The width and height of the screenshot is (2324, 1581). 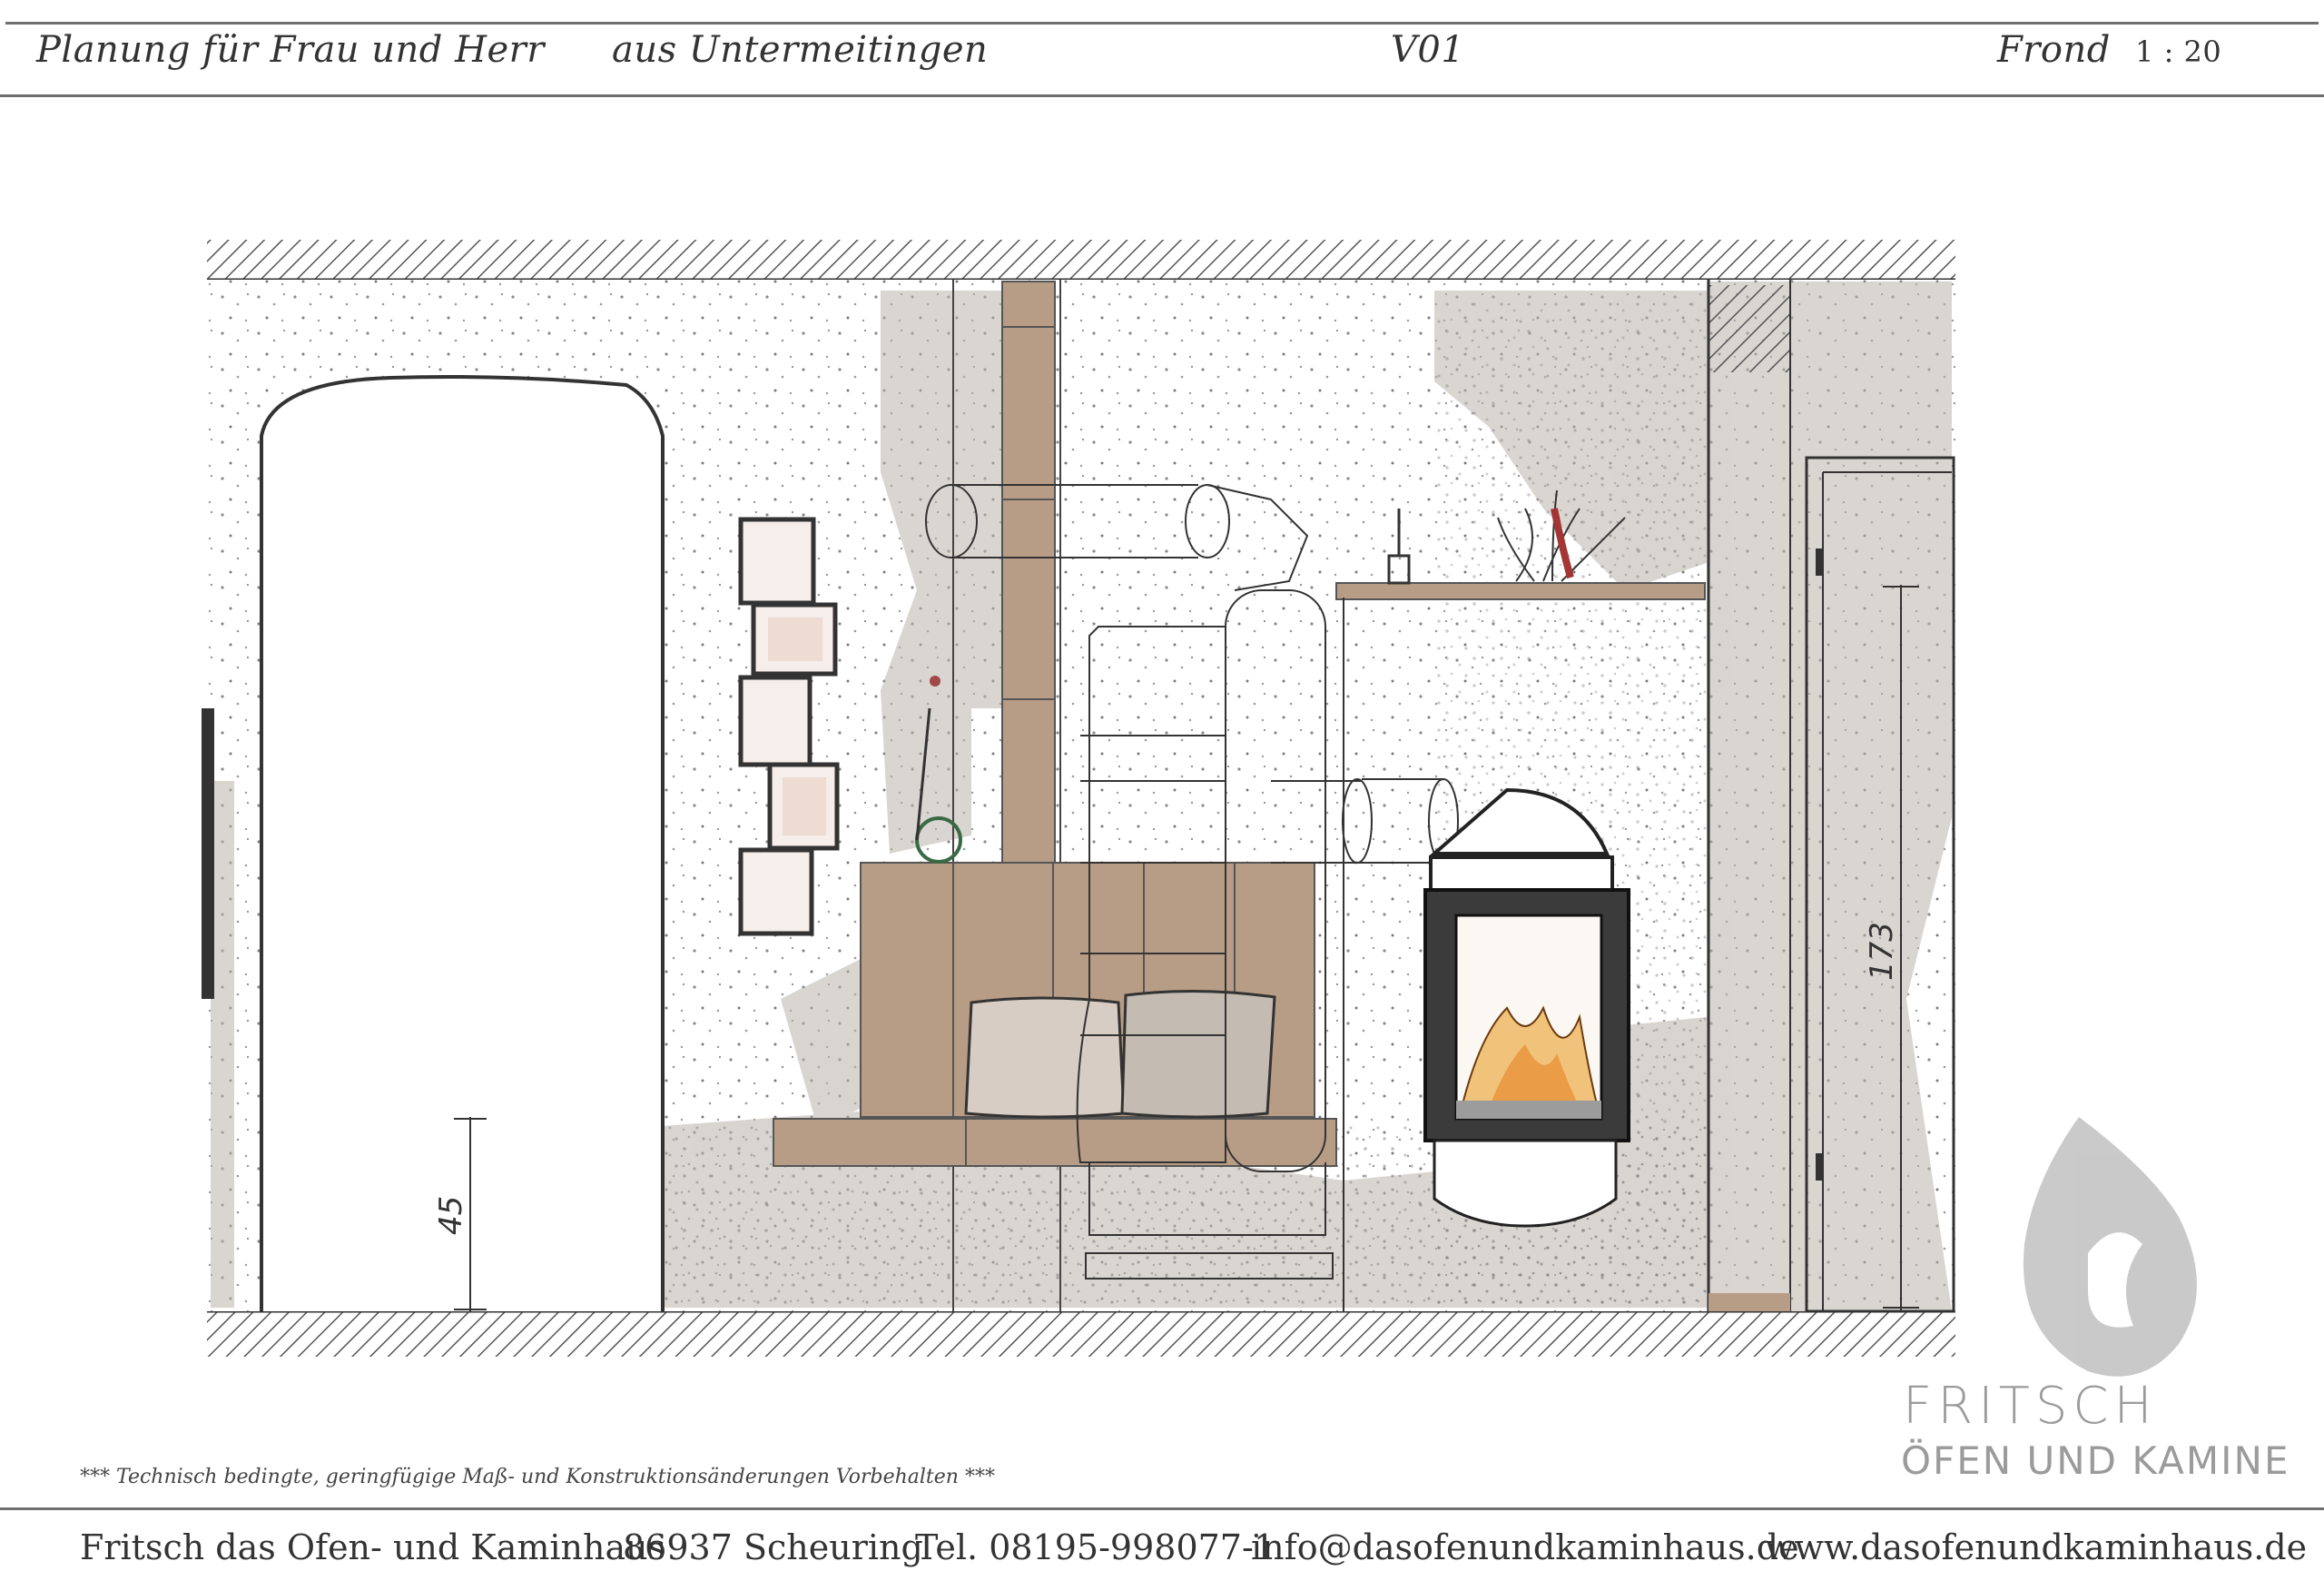 What do you see at coordinates (462, 843) in the screenshot?
I see `arched-doorway` at bounding box center [462, 843].